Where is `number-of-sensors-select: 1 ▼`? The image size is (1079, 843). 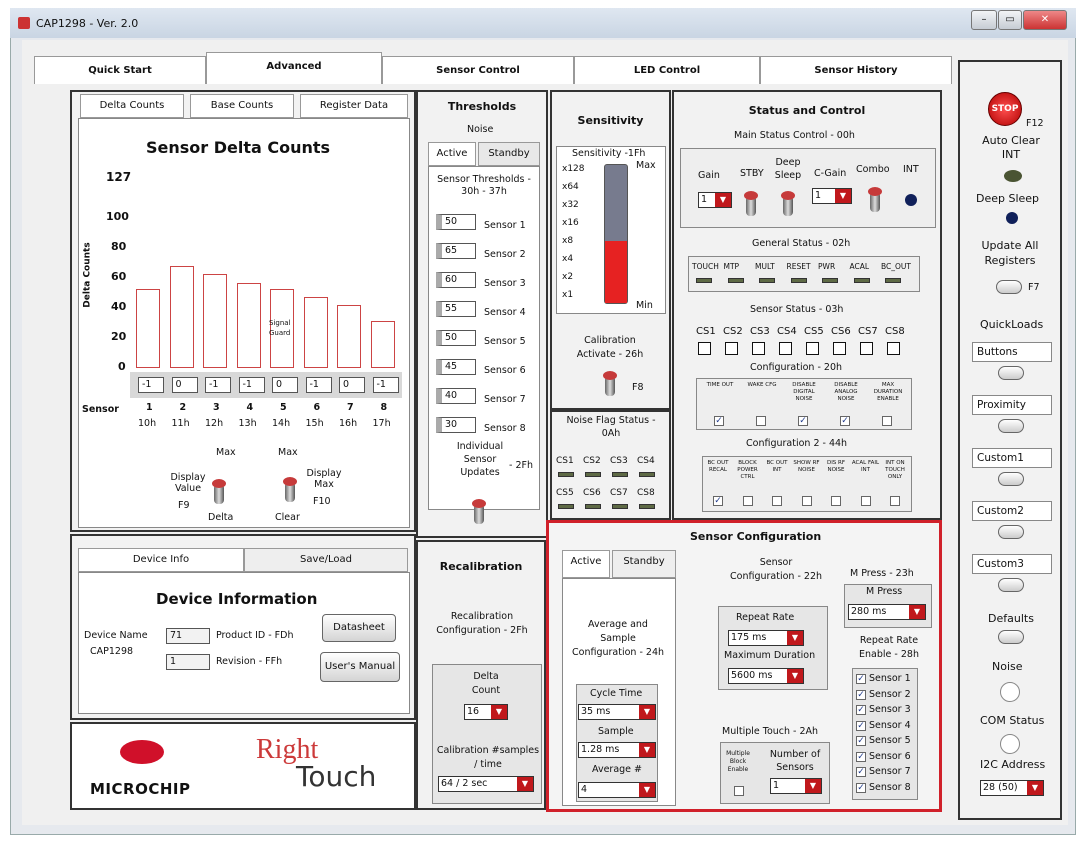 number-of-sensors-select: 1 ▼ is located at coordinates (796, 786).